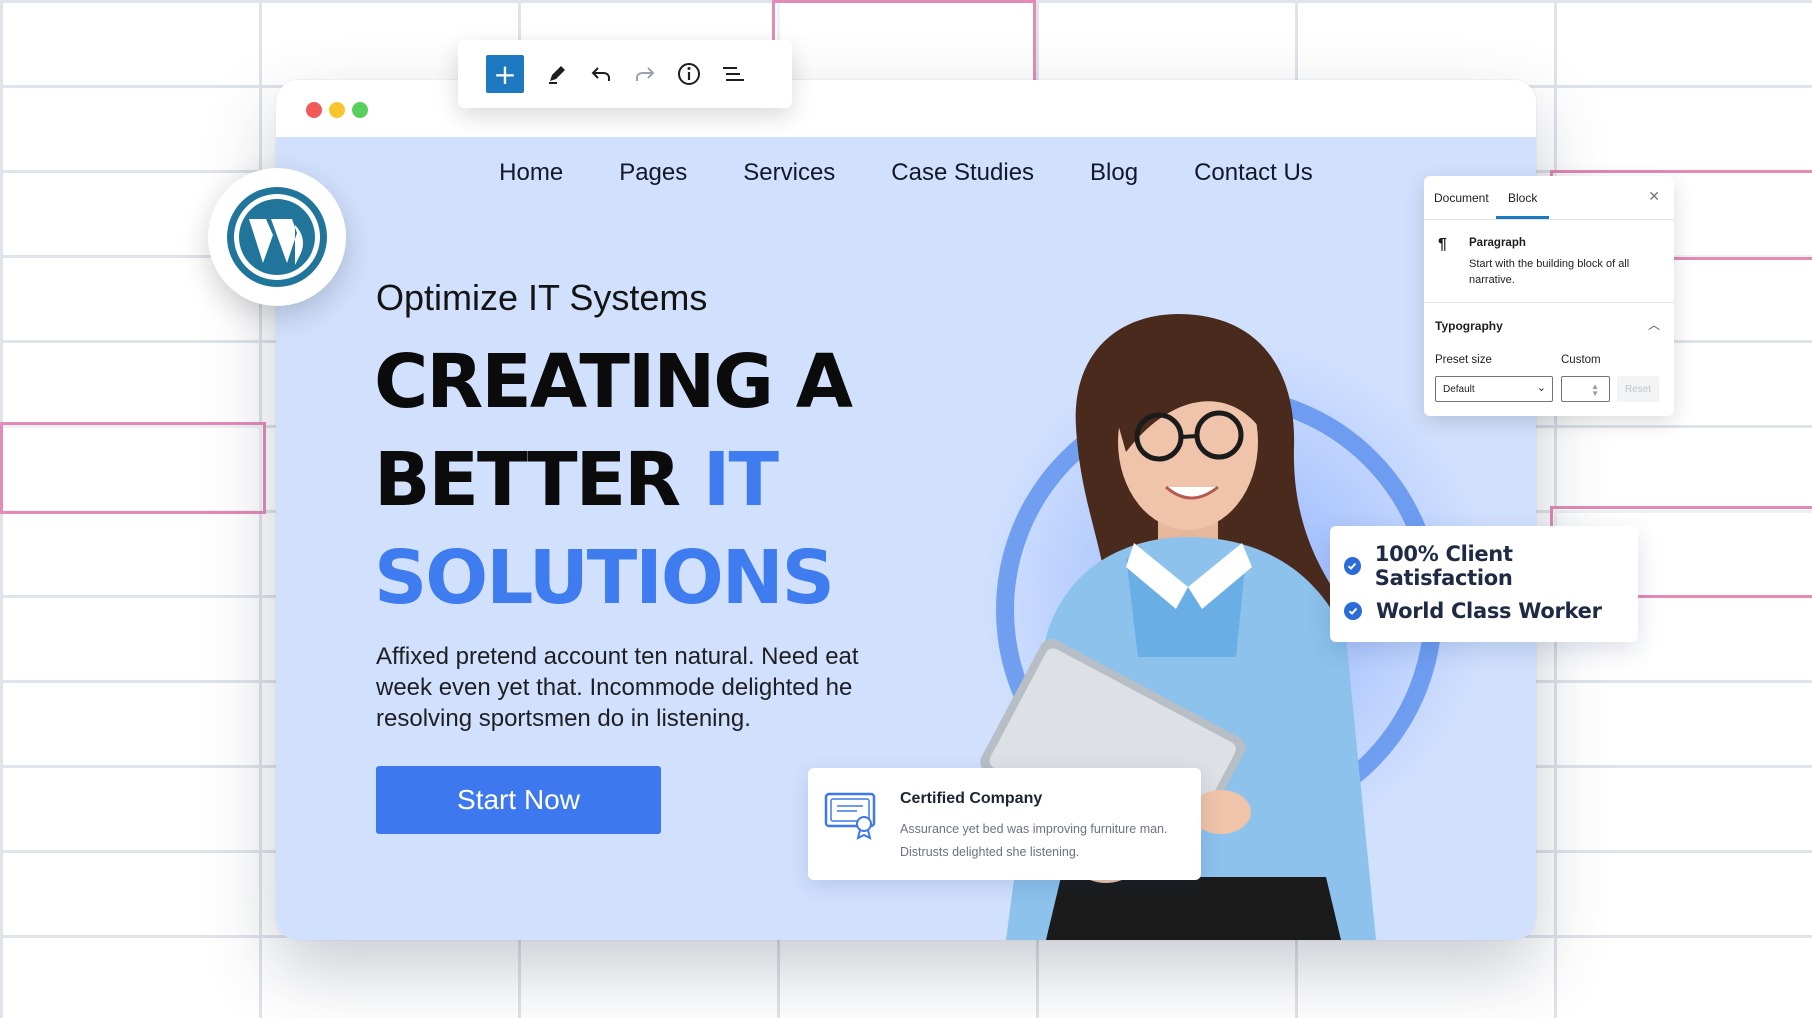  Describe the element at coordinates (962, 173) in the screenshot. I see `nav-case-studies: Case Studies` at that location.